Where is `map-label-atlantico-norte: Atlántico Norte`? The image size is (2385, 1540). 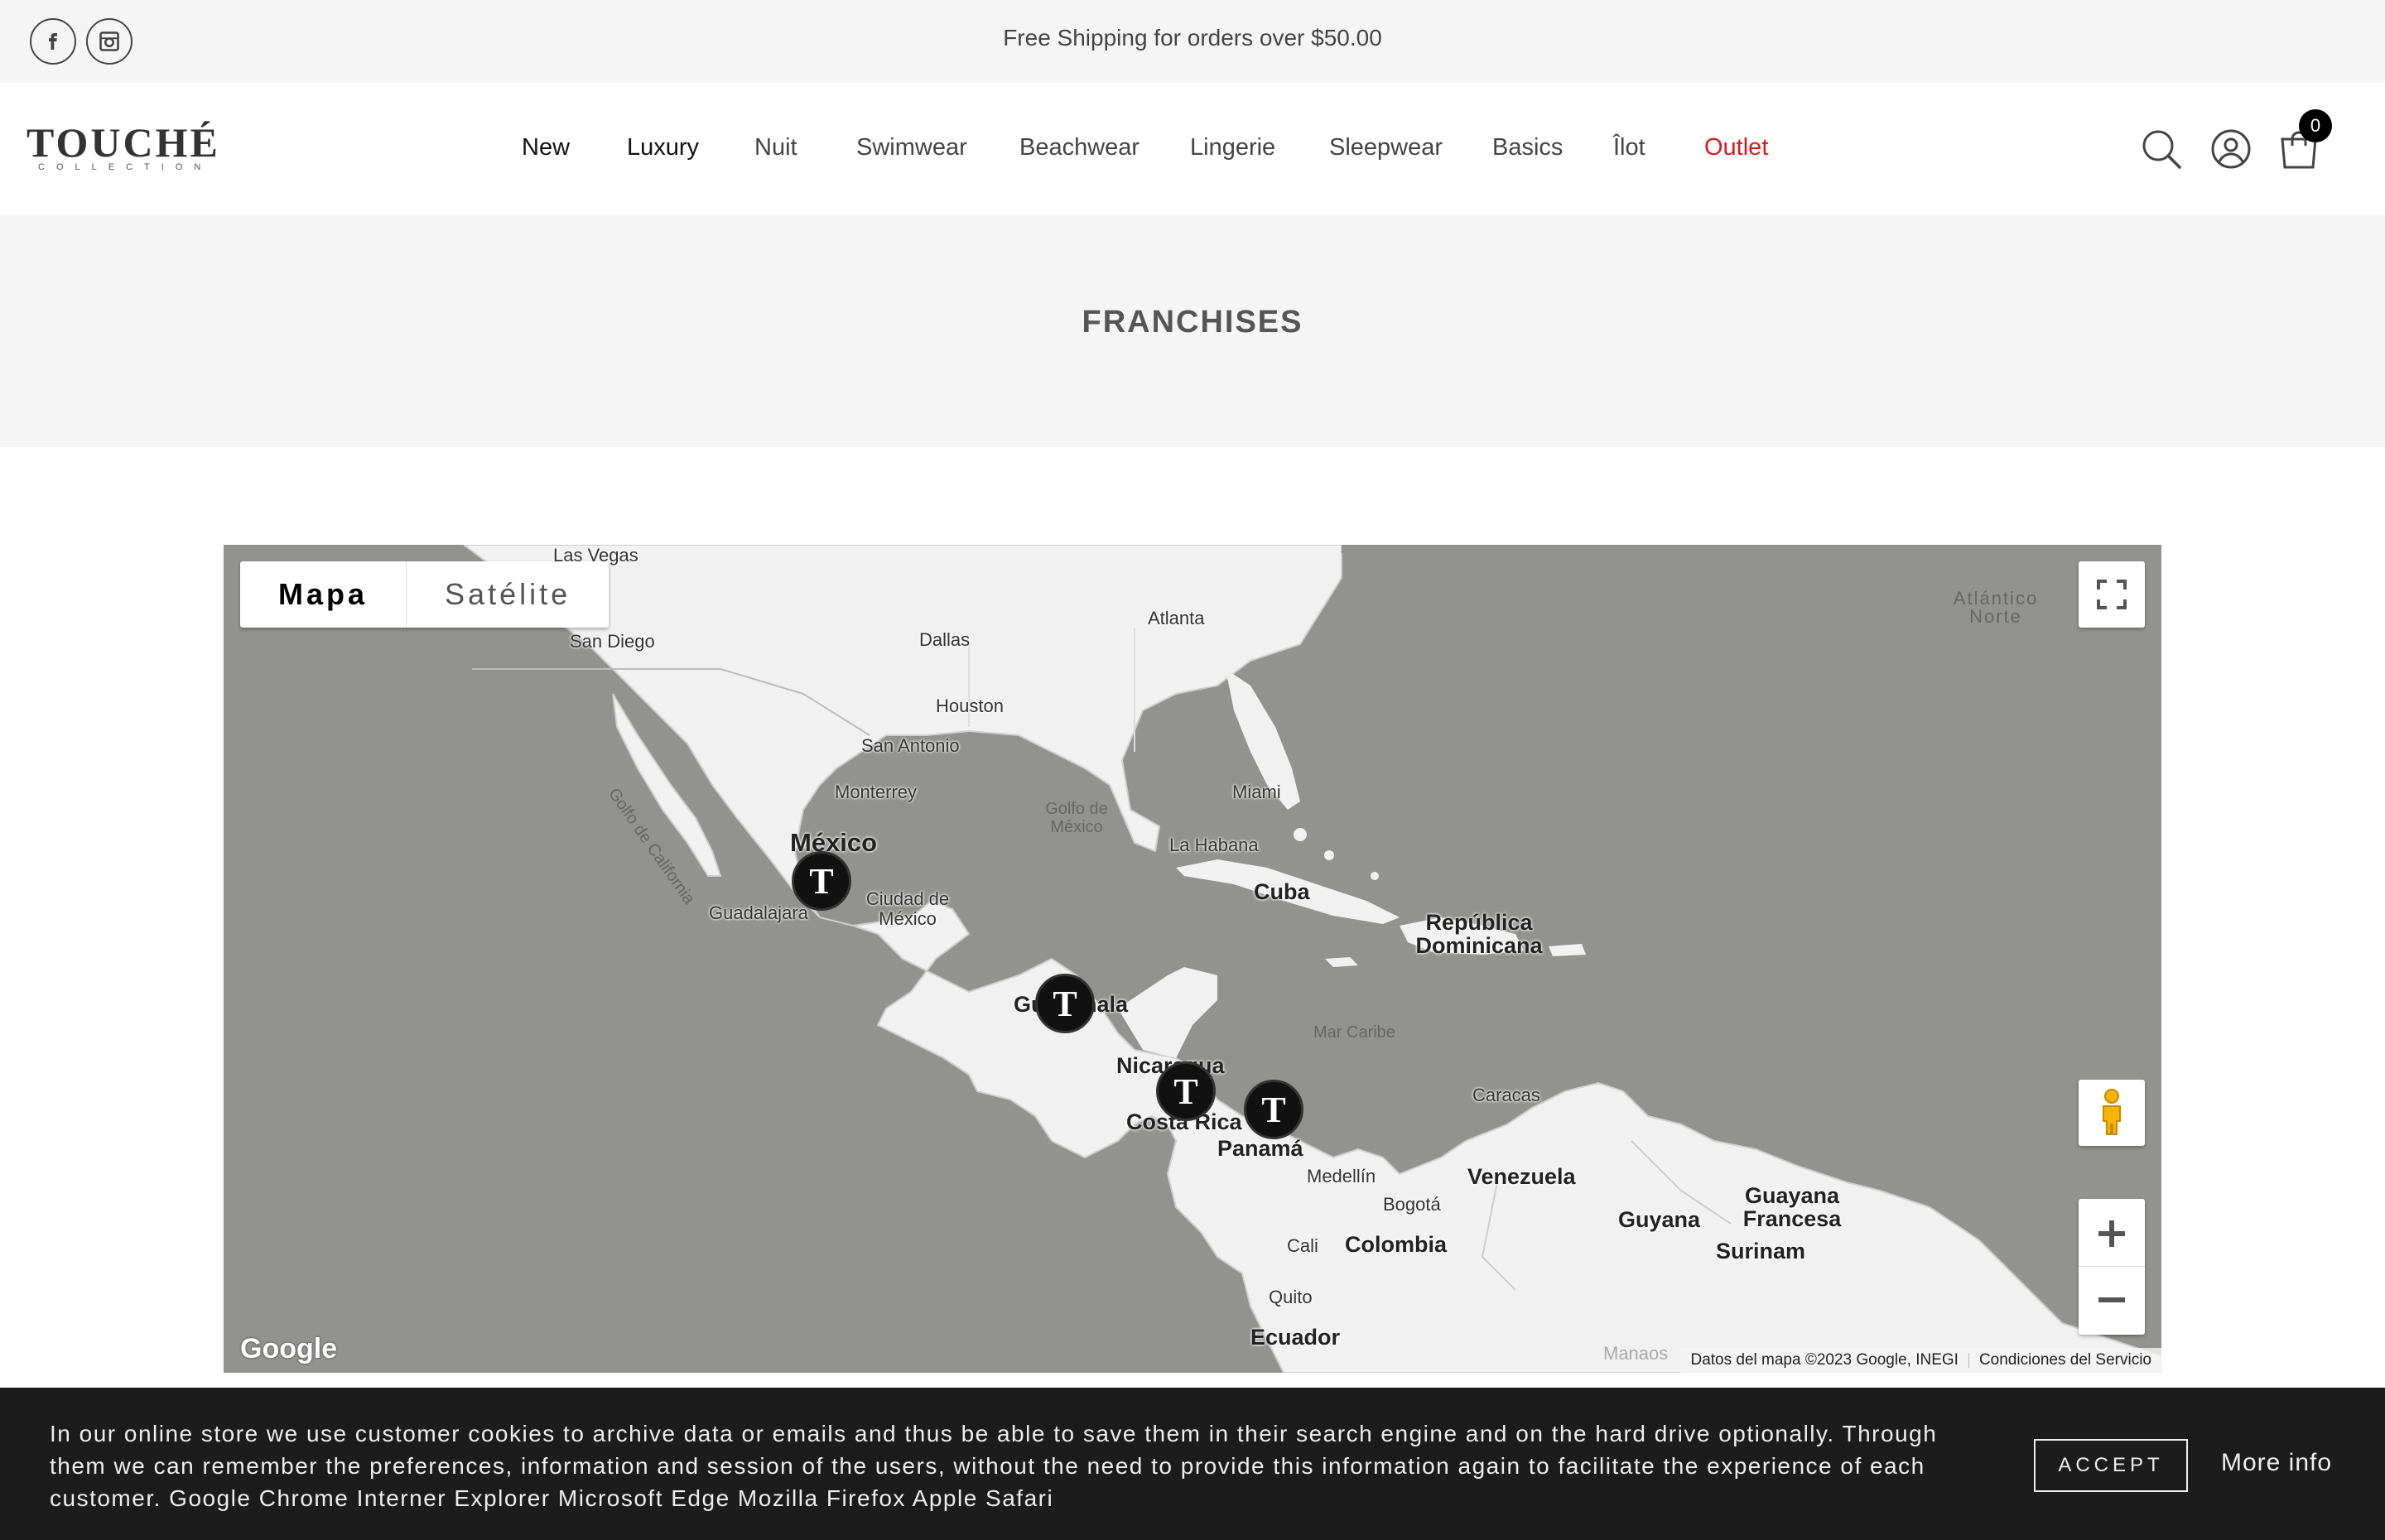 map-label-atlantico-norte: Atlántico Norte is located at coordinates (1996, 607).